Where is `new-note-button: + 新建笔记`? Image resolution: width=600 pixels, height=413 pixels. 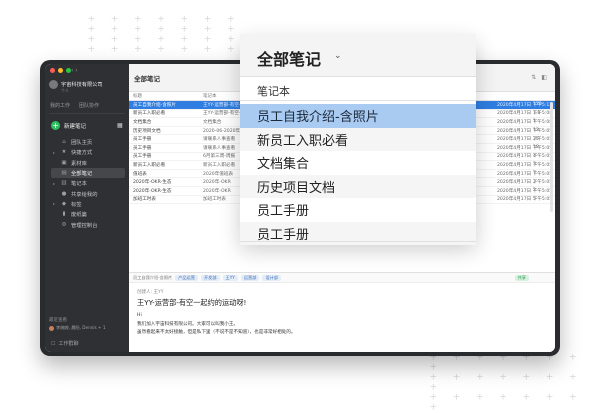 new-note-button: + 新建笔记 is located at coordinates (68, 125).